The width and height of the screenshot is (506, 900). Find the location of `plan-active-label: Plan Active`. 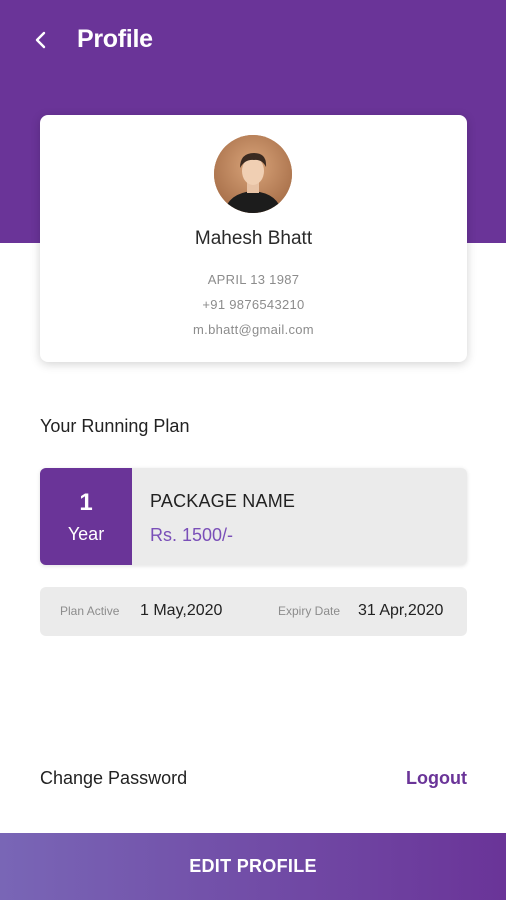

plan-active-label: Plan Active is located at coordinates (90, 611).